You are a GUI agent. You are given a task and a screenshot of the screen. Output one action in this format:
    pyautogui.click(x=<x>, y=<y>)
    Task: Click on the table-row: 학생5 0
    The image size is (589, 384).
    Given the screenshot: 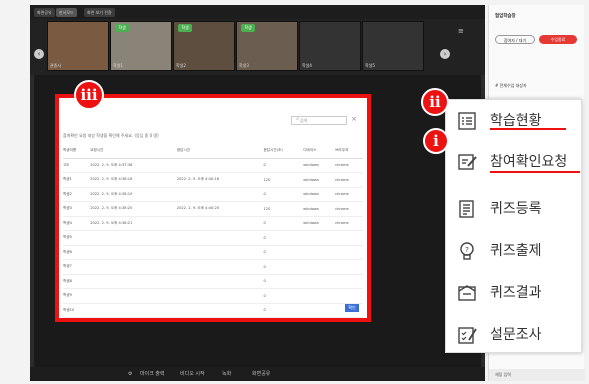 What is the action you would take?
    pyautogui.click(x=213, y=238)
    